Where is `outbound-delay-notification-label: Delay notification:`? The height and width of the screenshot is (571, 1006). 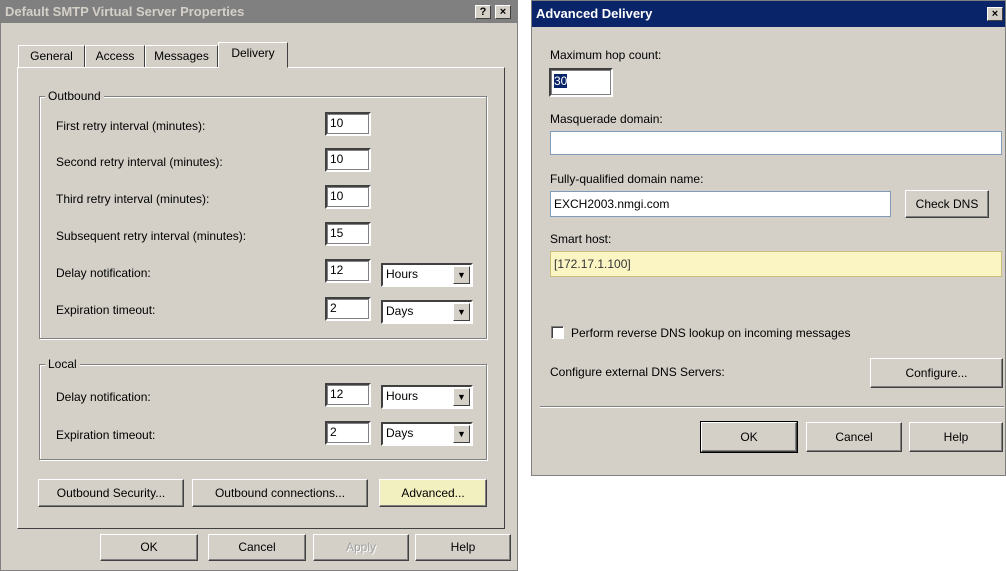 outbound-delay-notification-label: Delay notification: is located at coordinates (103, 273).